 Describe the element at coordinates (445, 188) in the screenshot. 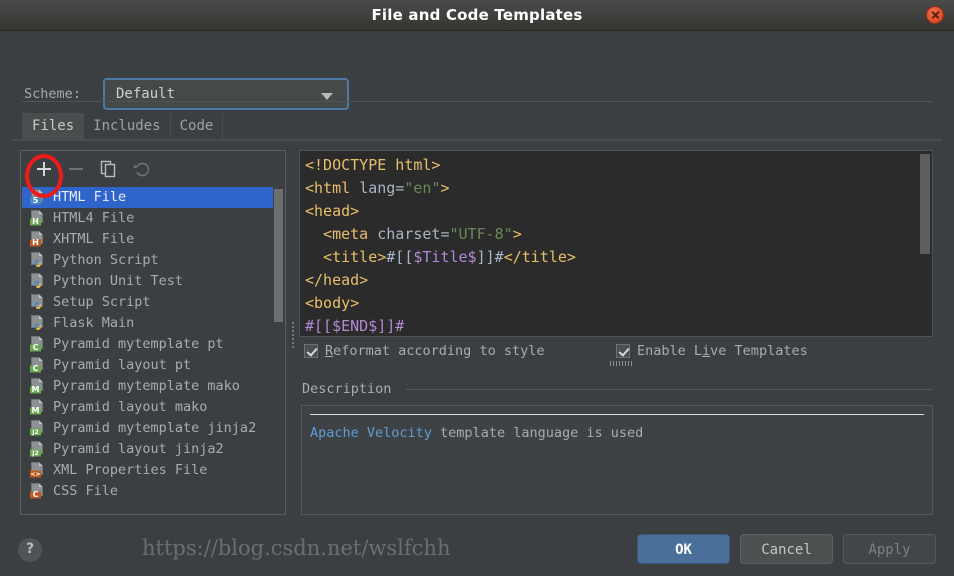

I see `code-token: >` at that location.